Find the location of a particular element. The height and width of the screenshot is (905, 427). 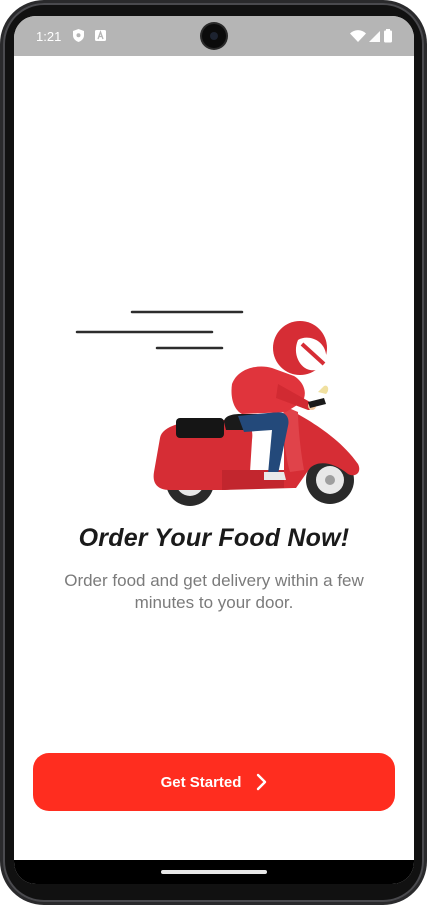

battery-icon is located at coordinates (388, 36).